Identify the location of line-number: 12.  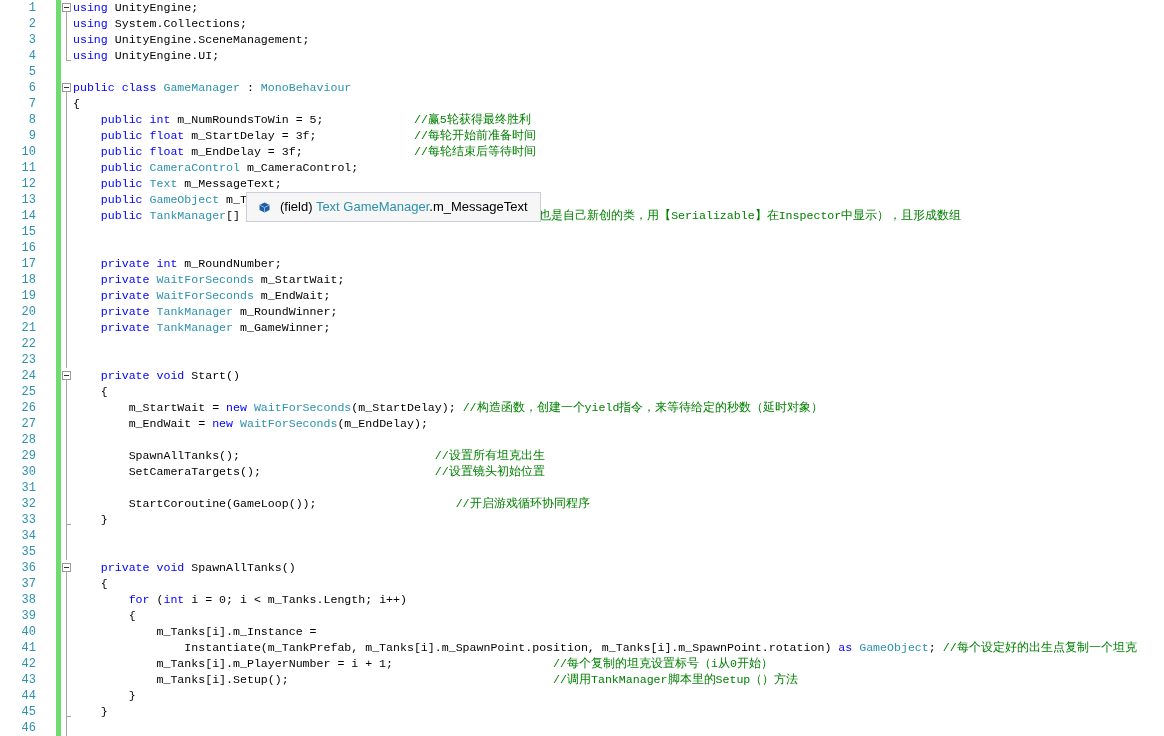
(28, 184).